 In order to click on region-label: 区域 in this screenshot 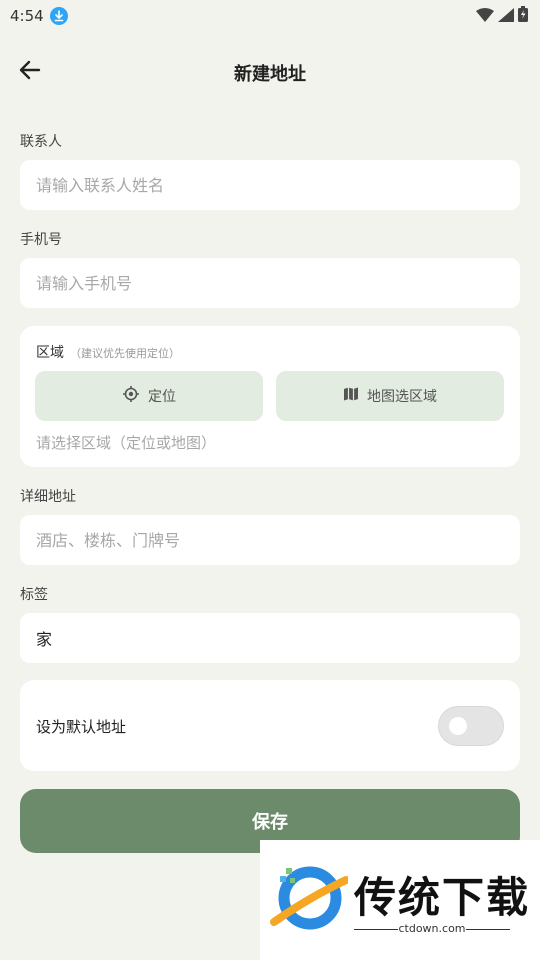, I will do `click(50, 353)`.